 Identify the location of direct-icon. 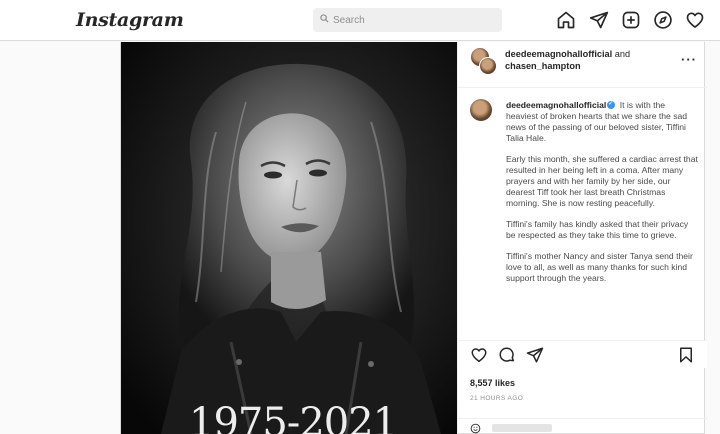
(599, 20).